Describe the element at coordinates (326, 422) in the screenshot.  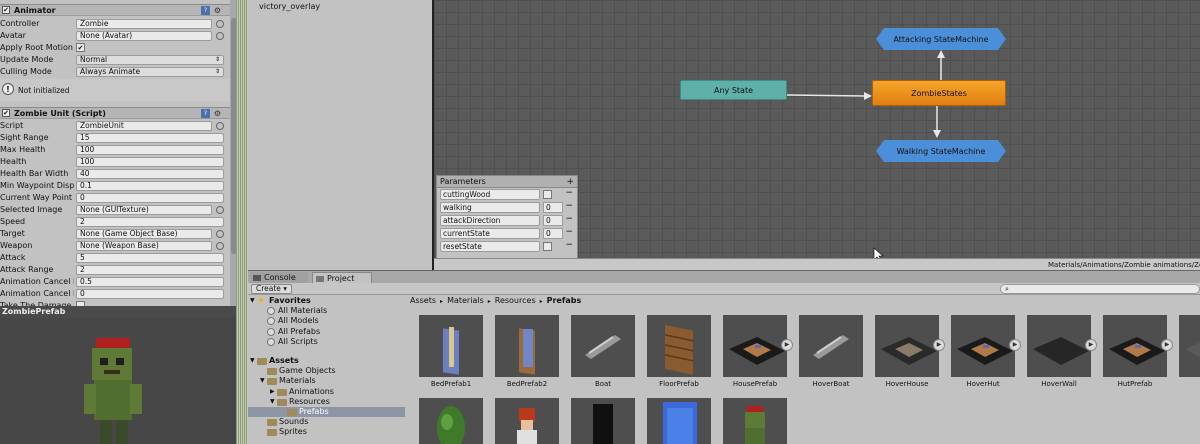
I see `tree-folder-sounds: Sounds` at that location.